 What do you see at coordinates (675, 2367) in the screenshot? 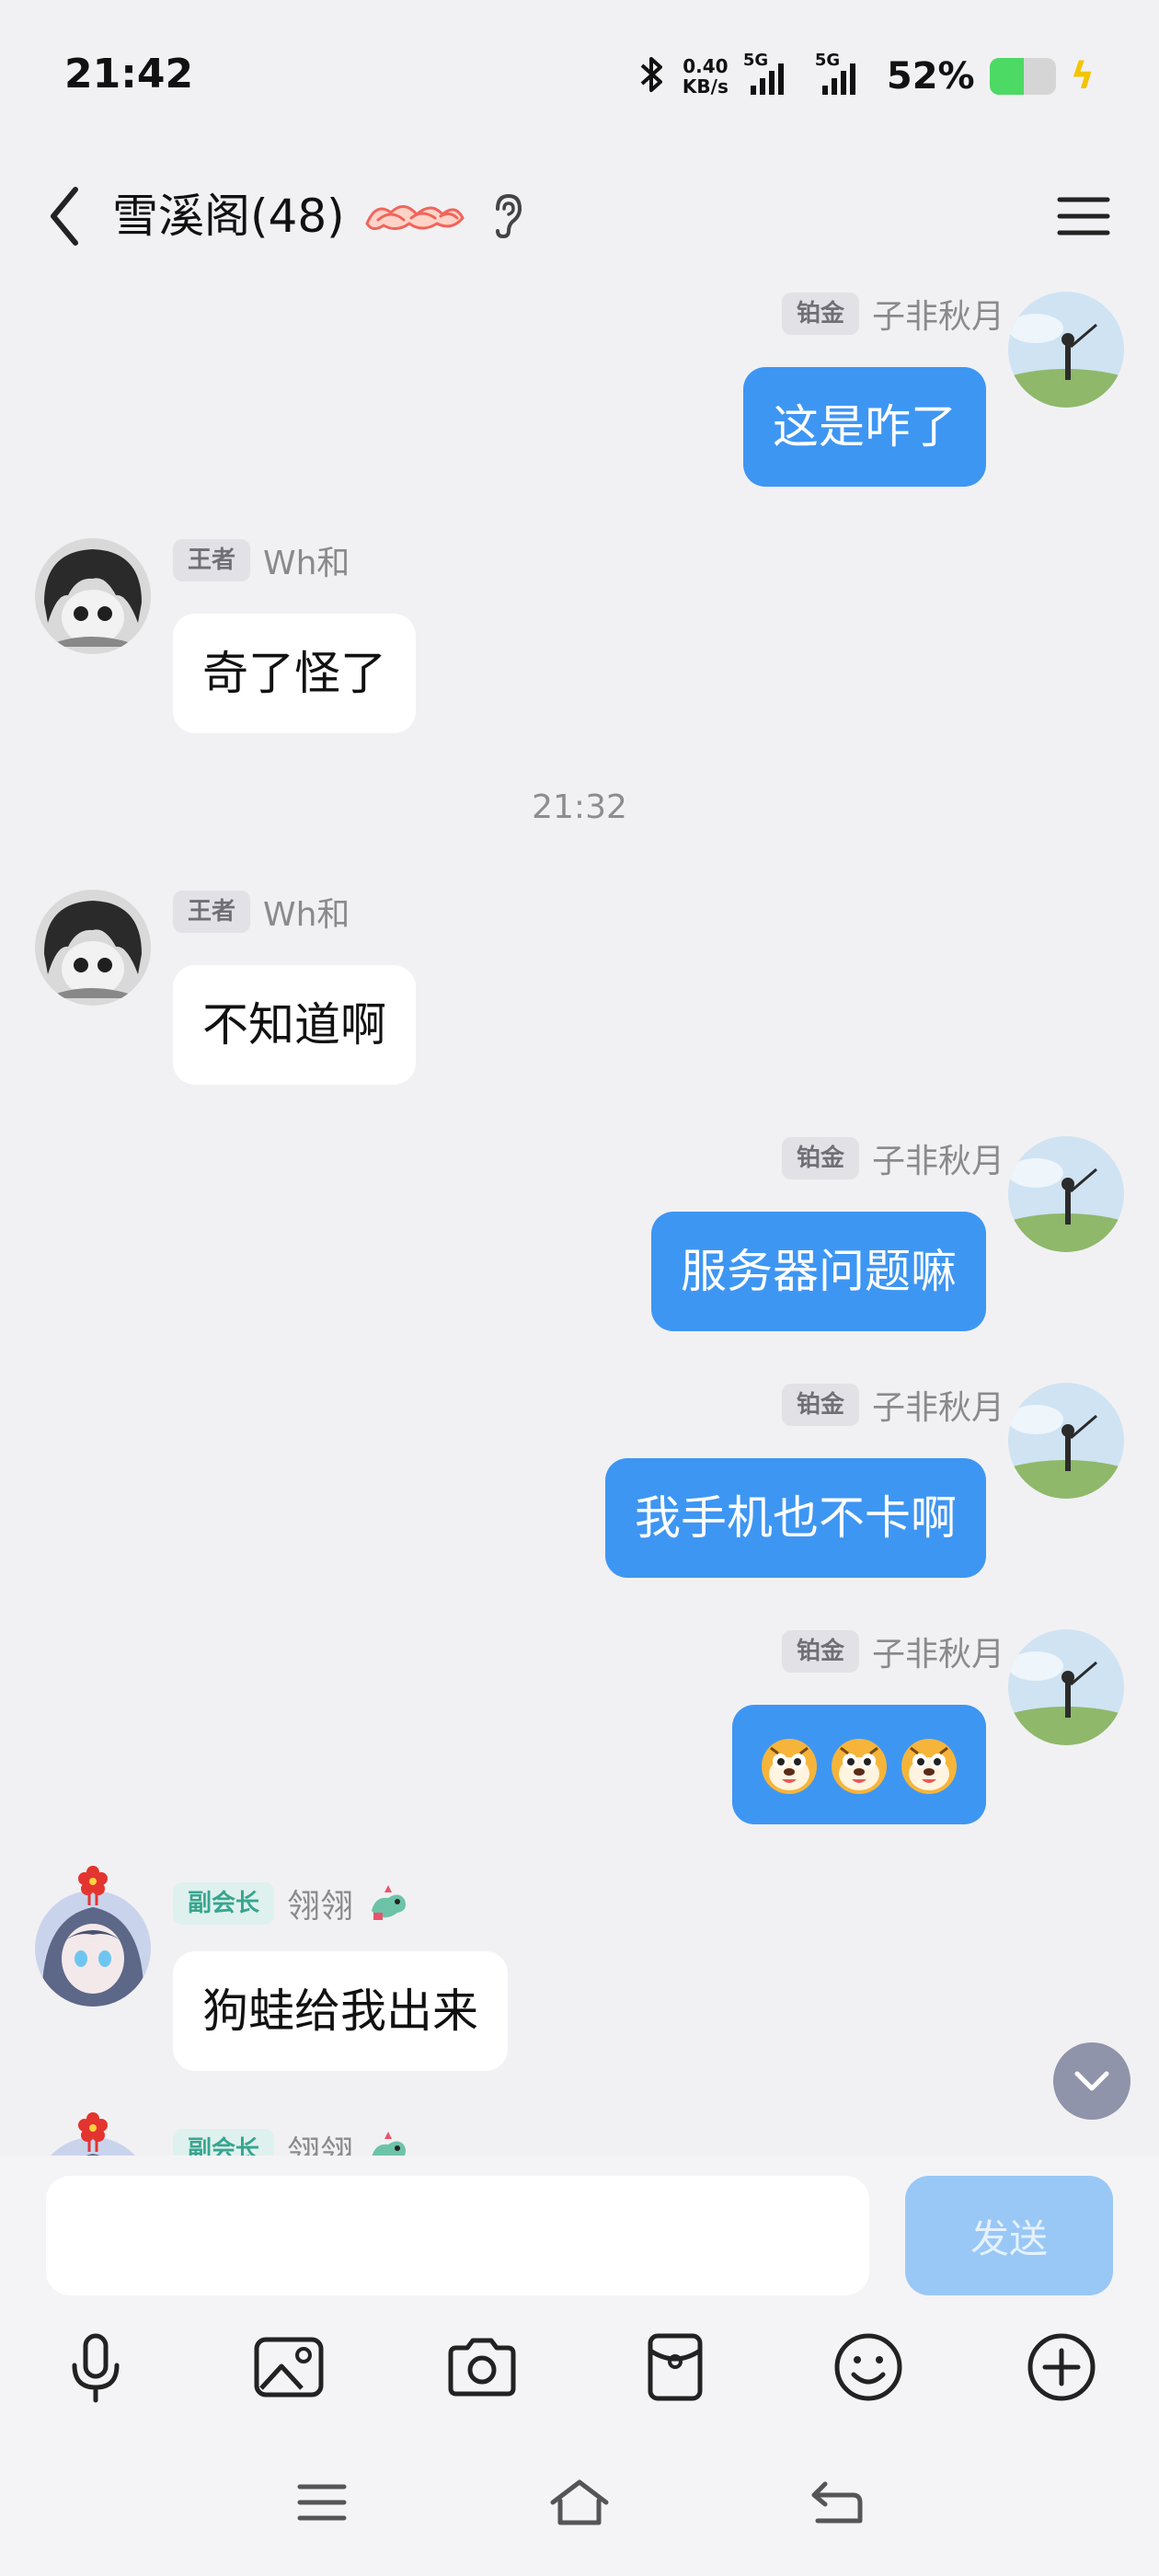
I see `red-packet-icon` at bounding box center [675, 2367].